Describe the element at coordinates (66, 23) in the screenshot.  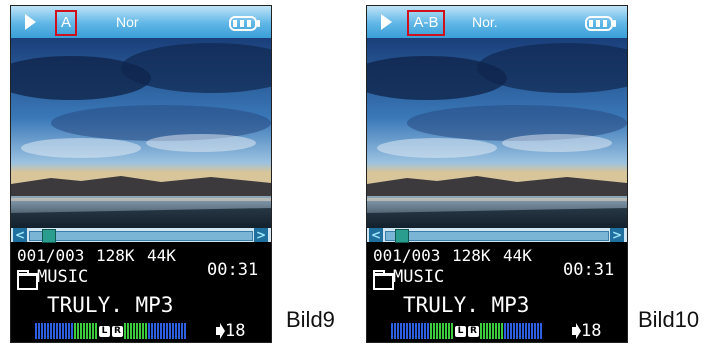
I see `repeat-mode-indicator: A` at that location.